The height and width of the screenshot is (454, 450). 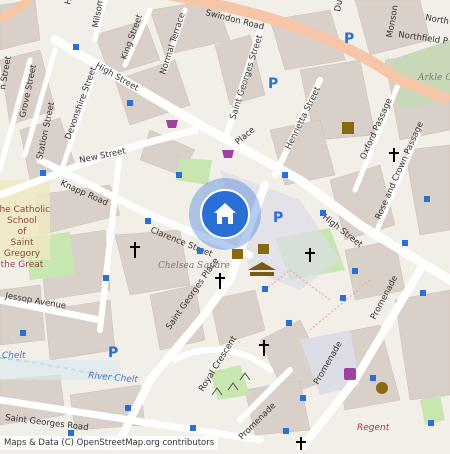 I want to click on cinema-icon, so click(x=348, y=128).